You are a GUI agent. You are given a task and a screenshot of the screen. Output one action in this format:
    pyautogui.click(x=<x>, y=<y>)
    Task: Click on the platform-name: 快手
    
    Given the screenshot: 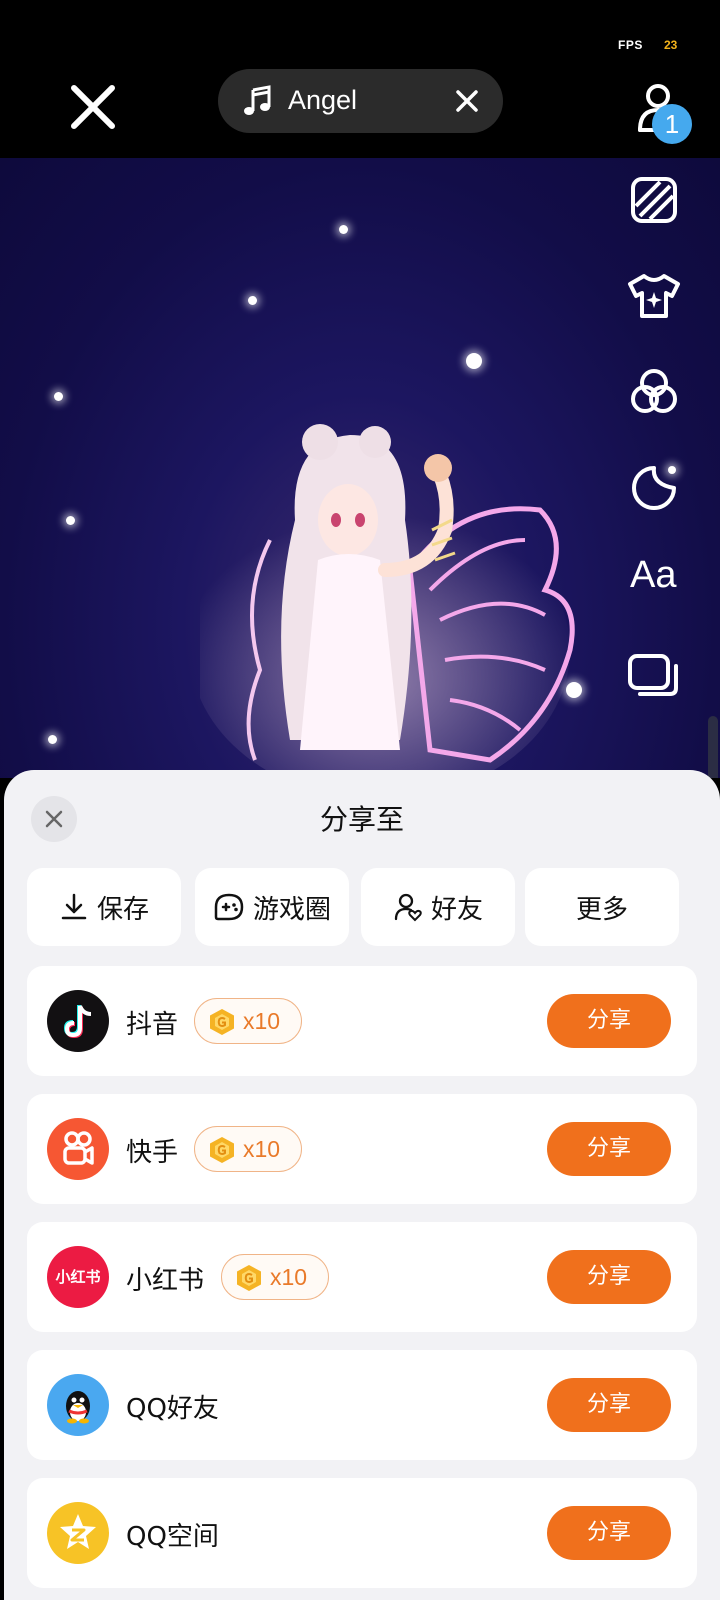 What is the action you would take?
    pyautogui.click(x=152, y=1153)
    